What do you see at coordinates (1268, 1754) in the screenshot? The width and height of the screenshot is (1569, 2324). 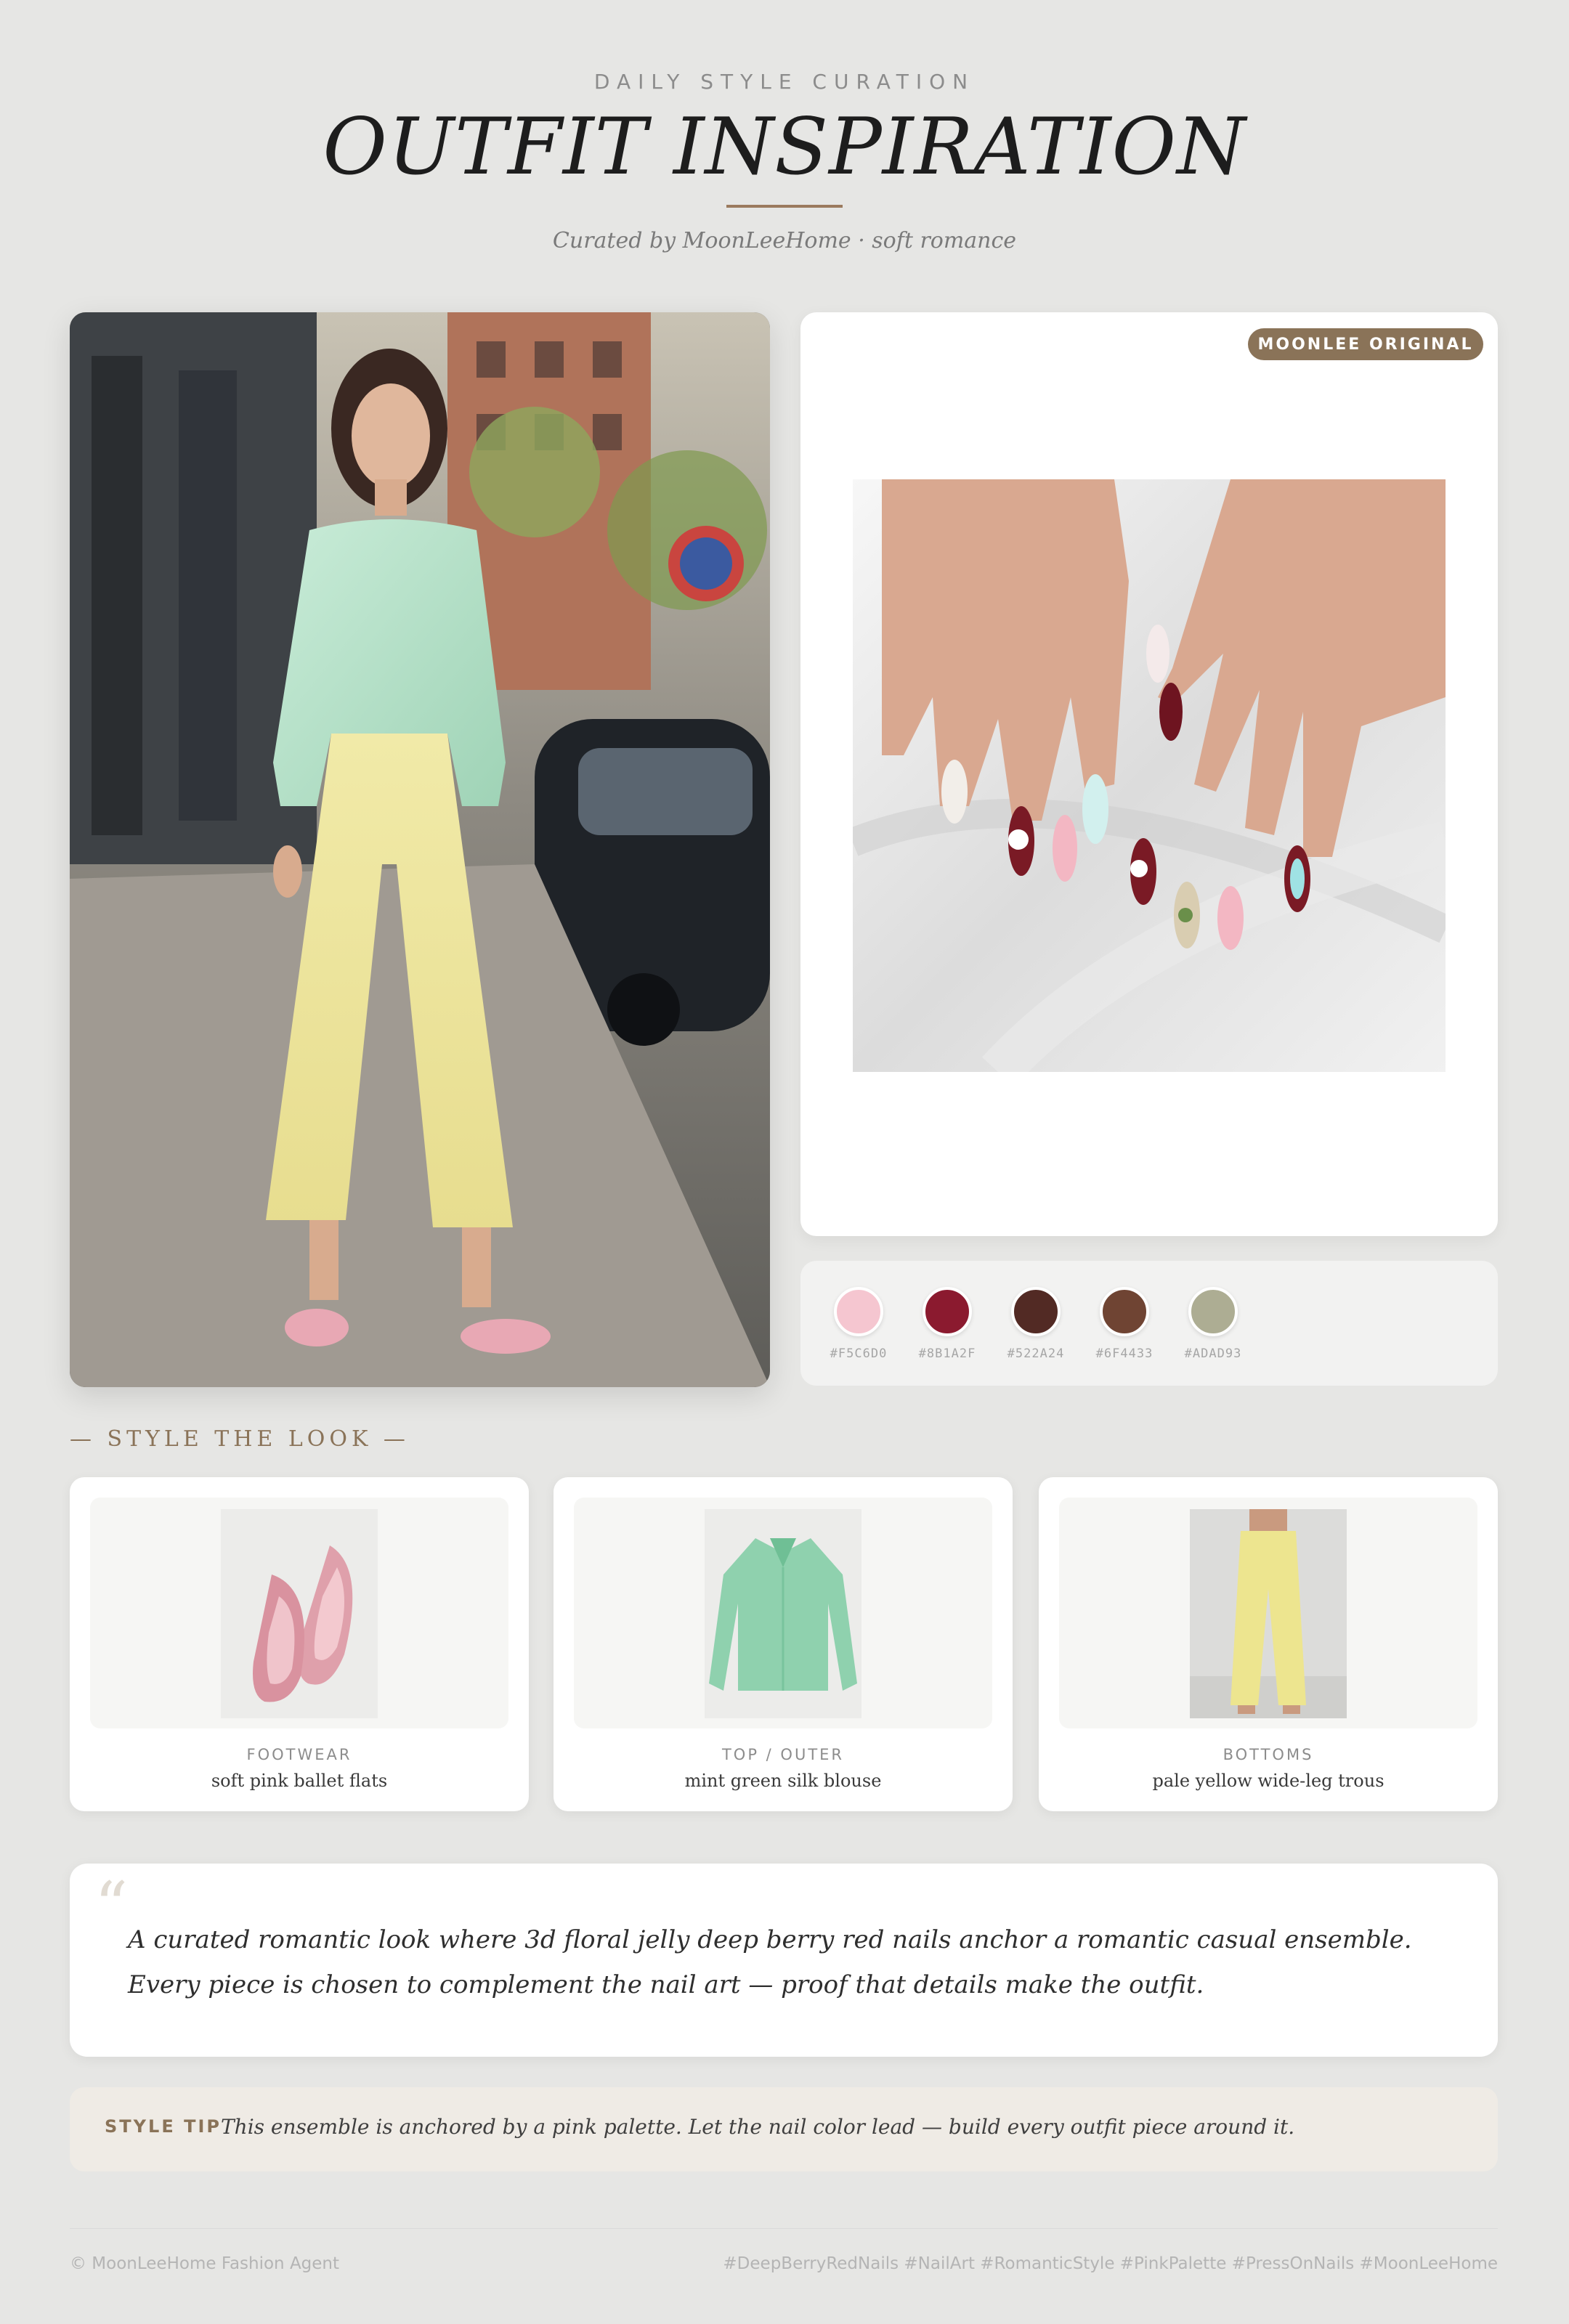 I see `look-item-category: BOTTOMS` at bounding box center [1268, 1754].